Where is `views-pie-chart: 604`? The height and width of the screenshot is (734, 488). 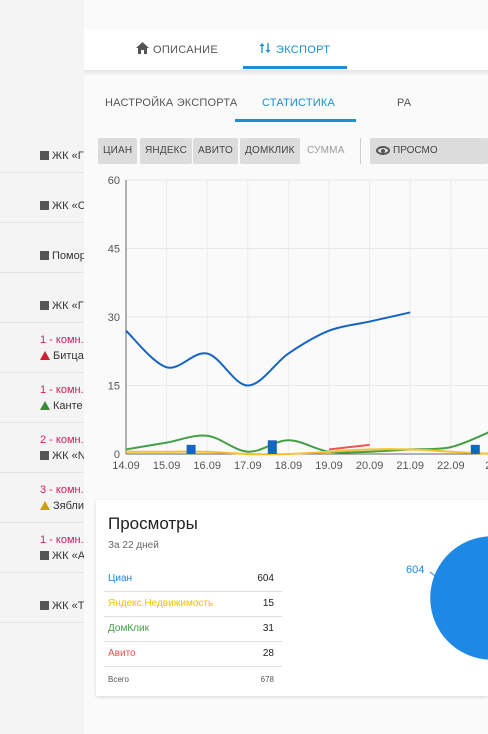 views-pie-chart: 604 is located at coordinates (447, 598).